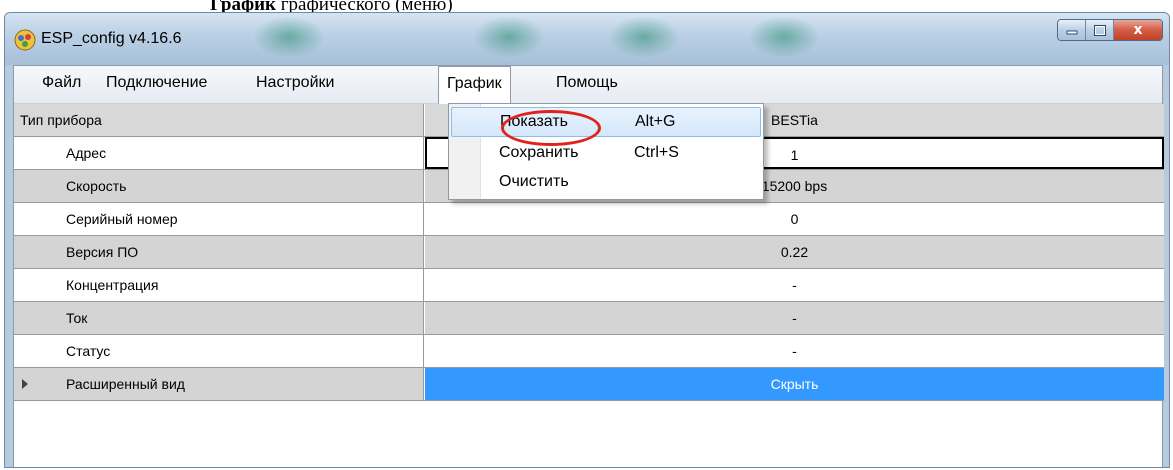 Image resolution: width=1173 pixels, height=470 pixels. Describe the element at coordinates (794, 252) in the screenshot. I see `row-value: 0.22` at that location.